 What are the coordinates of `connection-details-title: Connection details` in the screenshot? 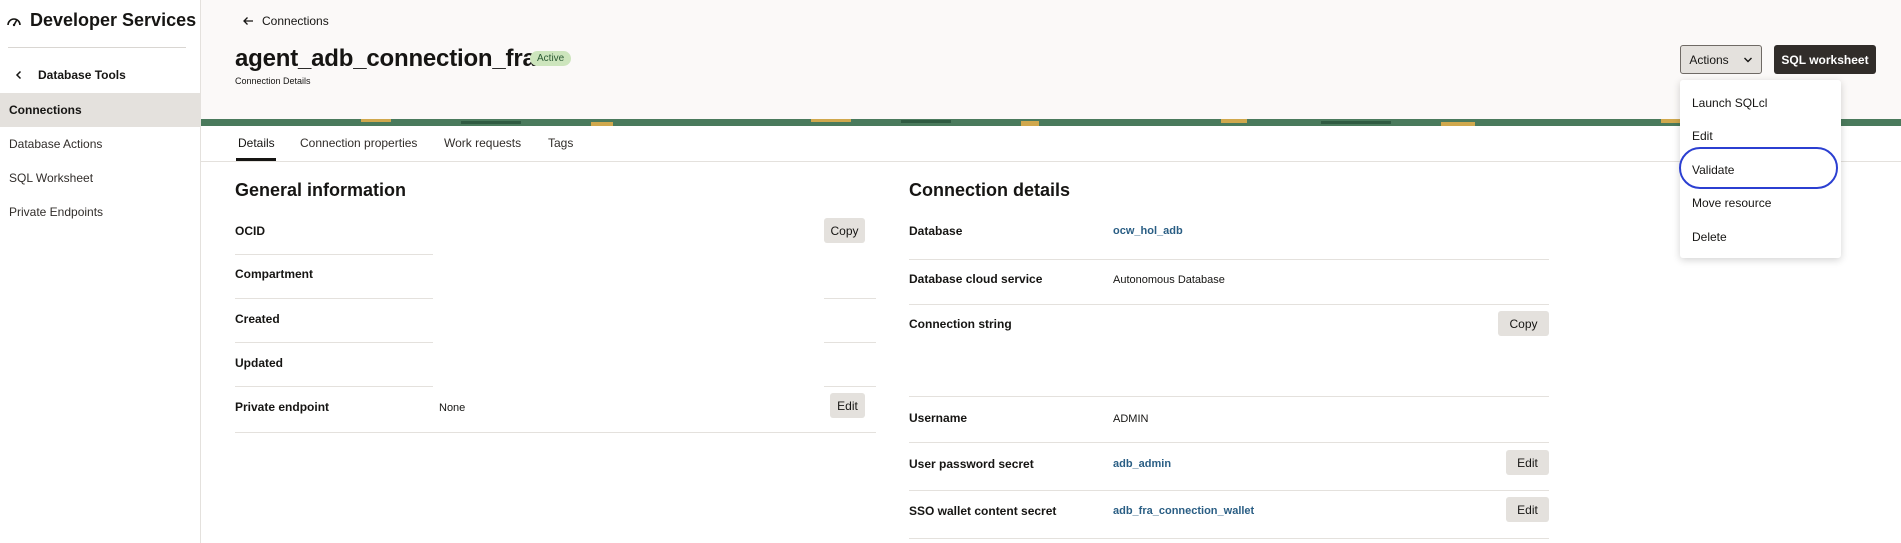 It's located at (990, 190).